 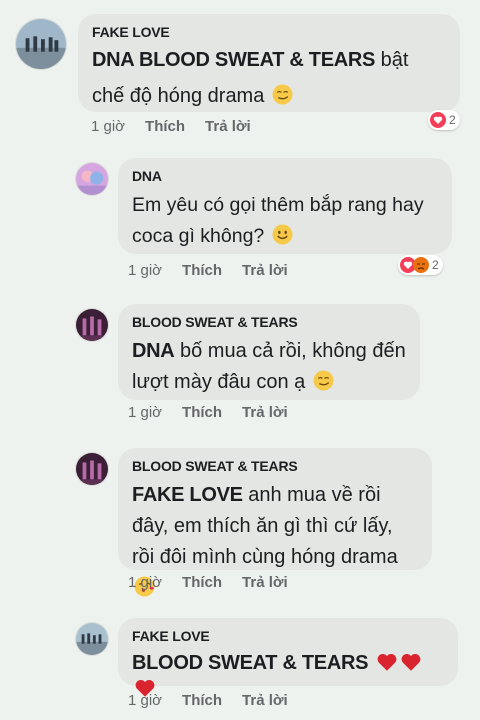 I want to click on love-reaction-icon, so click(x=438, y=120).